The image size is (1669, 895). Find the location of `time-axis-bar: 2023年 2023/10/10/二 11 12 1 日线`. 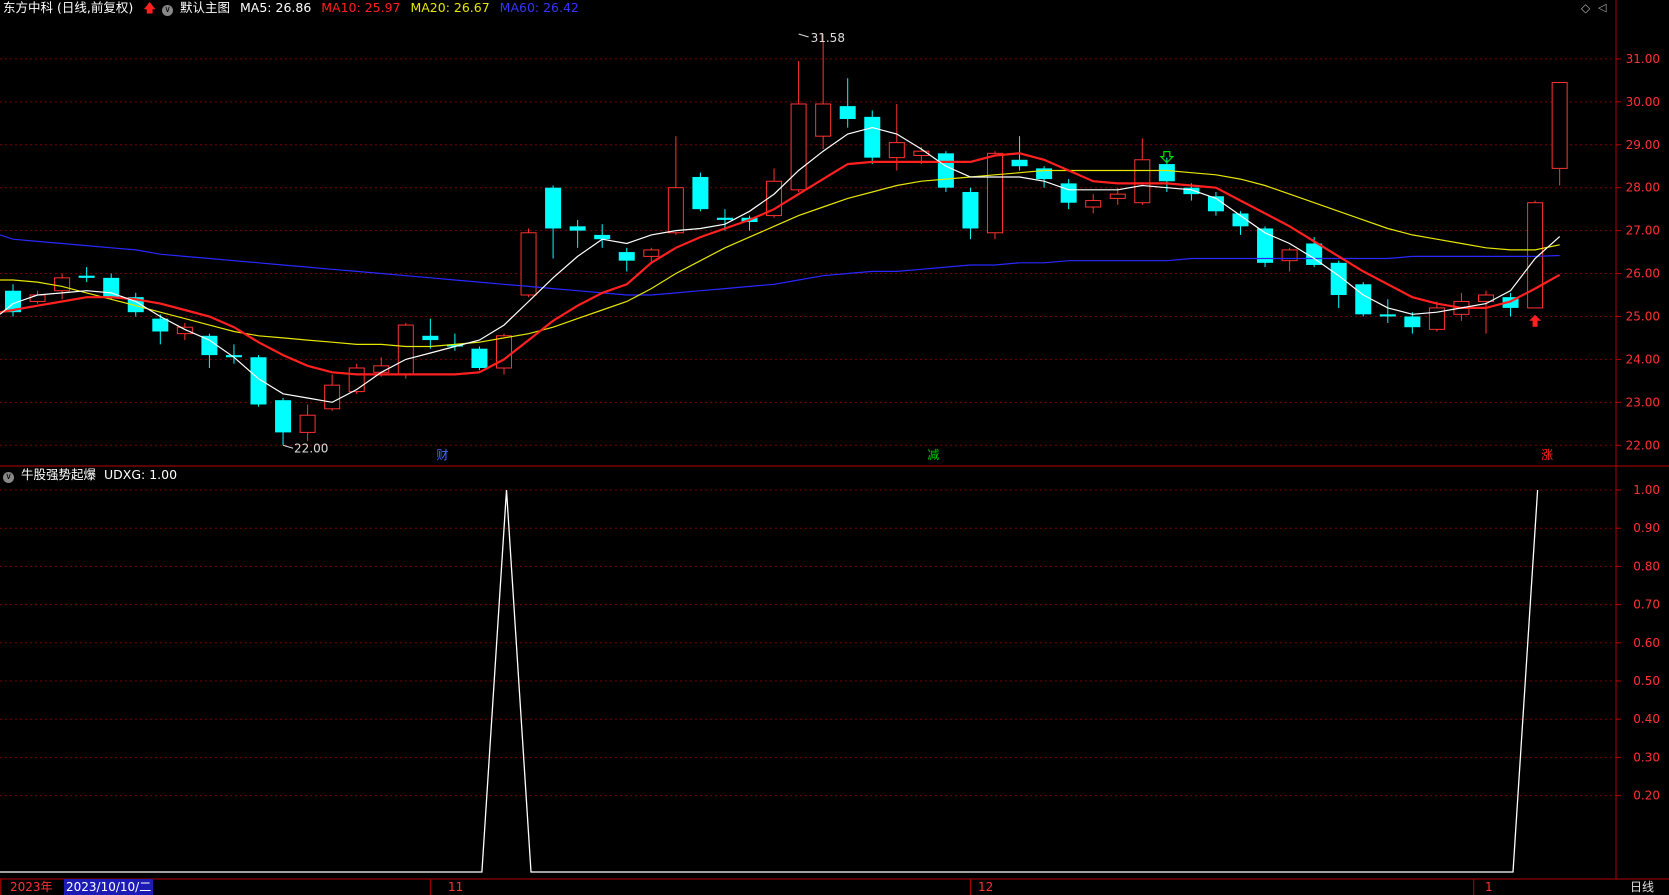

time-axis-bar: 2023年 2023/10/10/二 11 12 1 日线 is located at coordinates (834, 887).